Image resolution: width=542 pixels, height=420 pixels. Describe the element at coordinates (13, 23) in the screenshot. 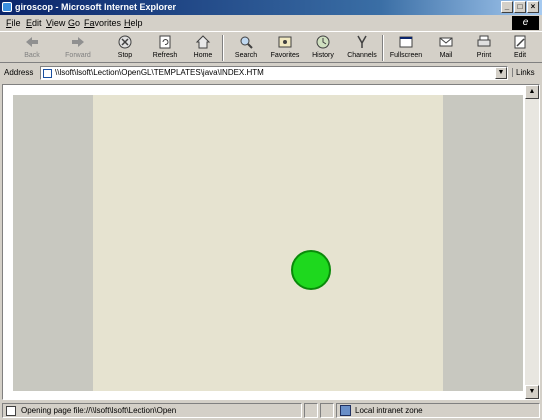

I see `menu-file: File` at that location.